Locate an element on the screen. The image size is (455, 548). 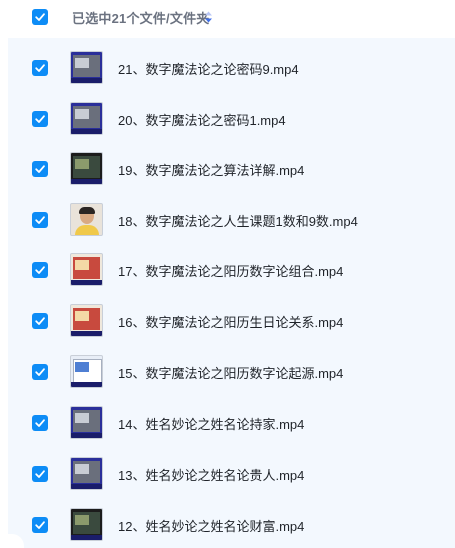
file-name: 12、姓名妙论之姓名论财富.mp4 is located at coordinates (211, 525).